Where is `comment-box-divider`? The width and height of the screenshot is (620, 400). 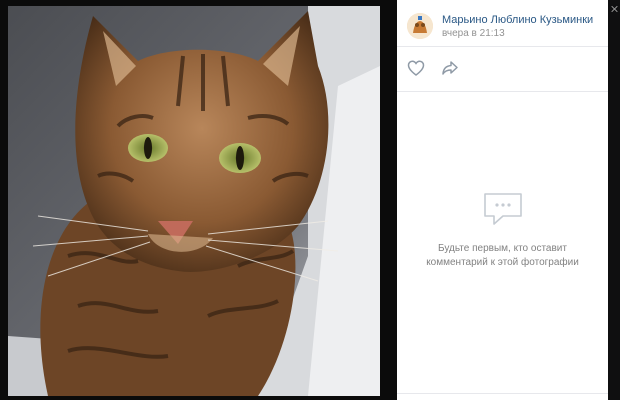
comment-box-divider is located at coordinates (502, 393).